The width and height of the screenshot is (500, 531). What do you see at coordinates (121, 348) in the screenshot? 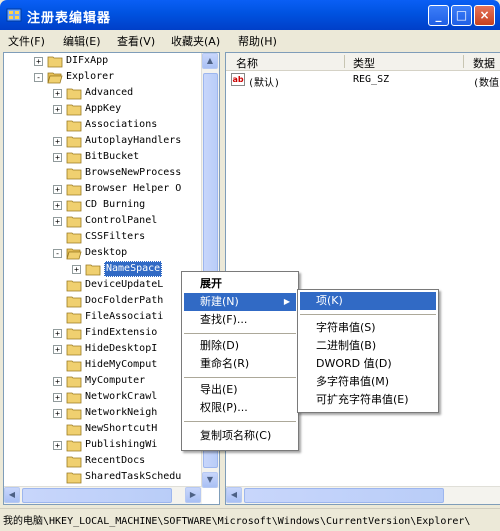
I see `tree-item-label: HideDesktopI` at bounding box center [121, 348].